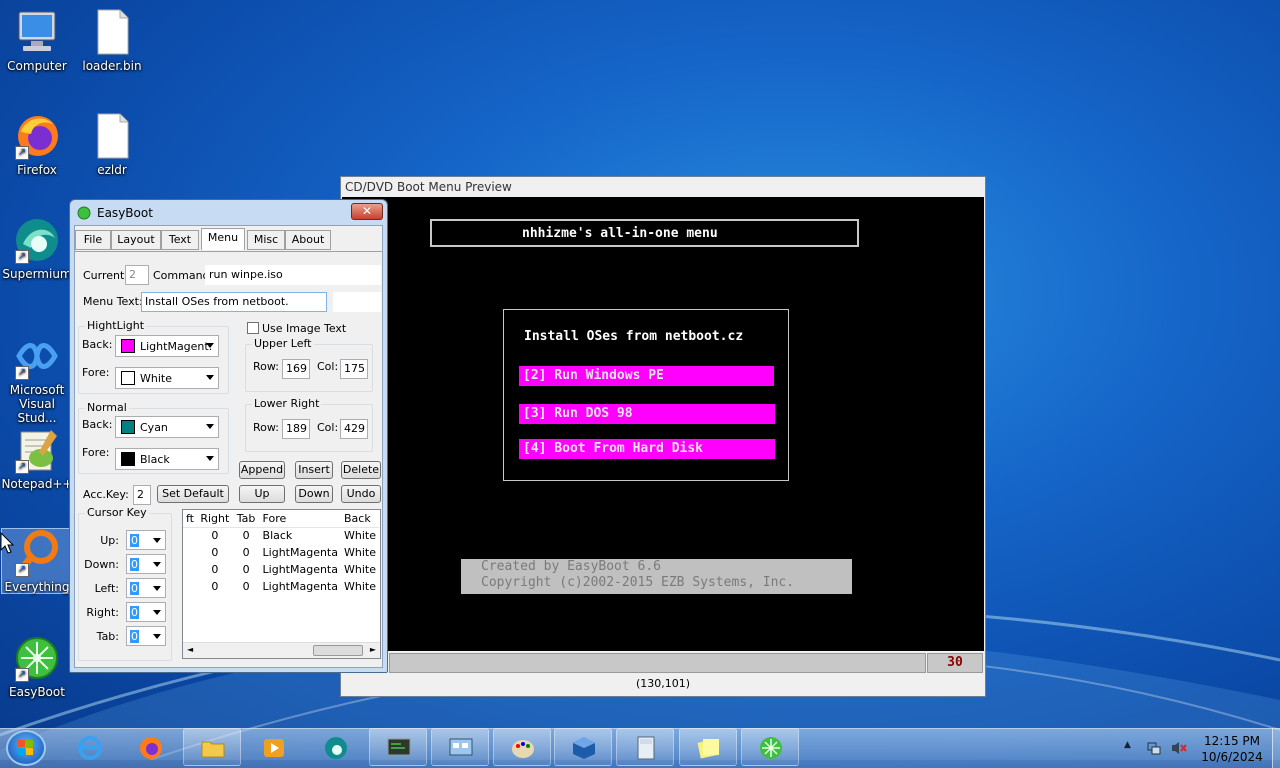  I want to click on normal-group: Normal Back: Cyan Fore: Black, so click(153, 437).